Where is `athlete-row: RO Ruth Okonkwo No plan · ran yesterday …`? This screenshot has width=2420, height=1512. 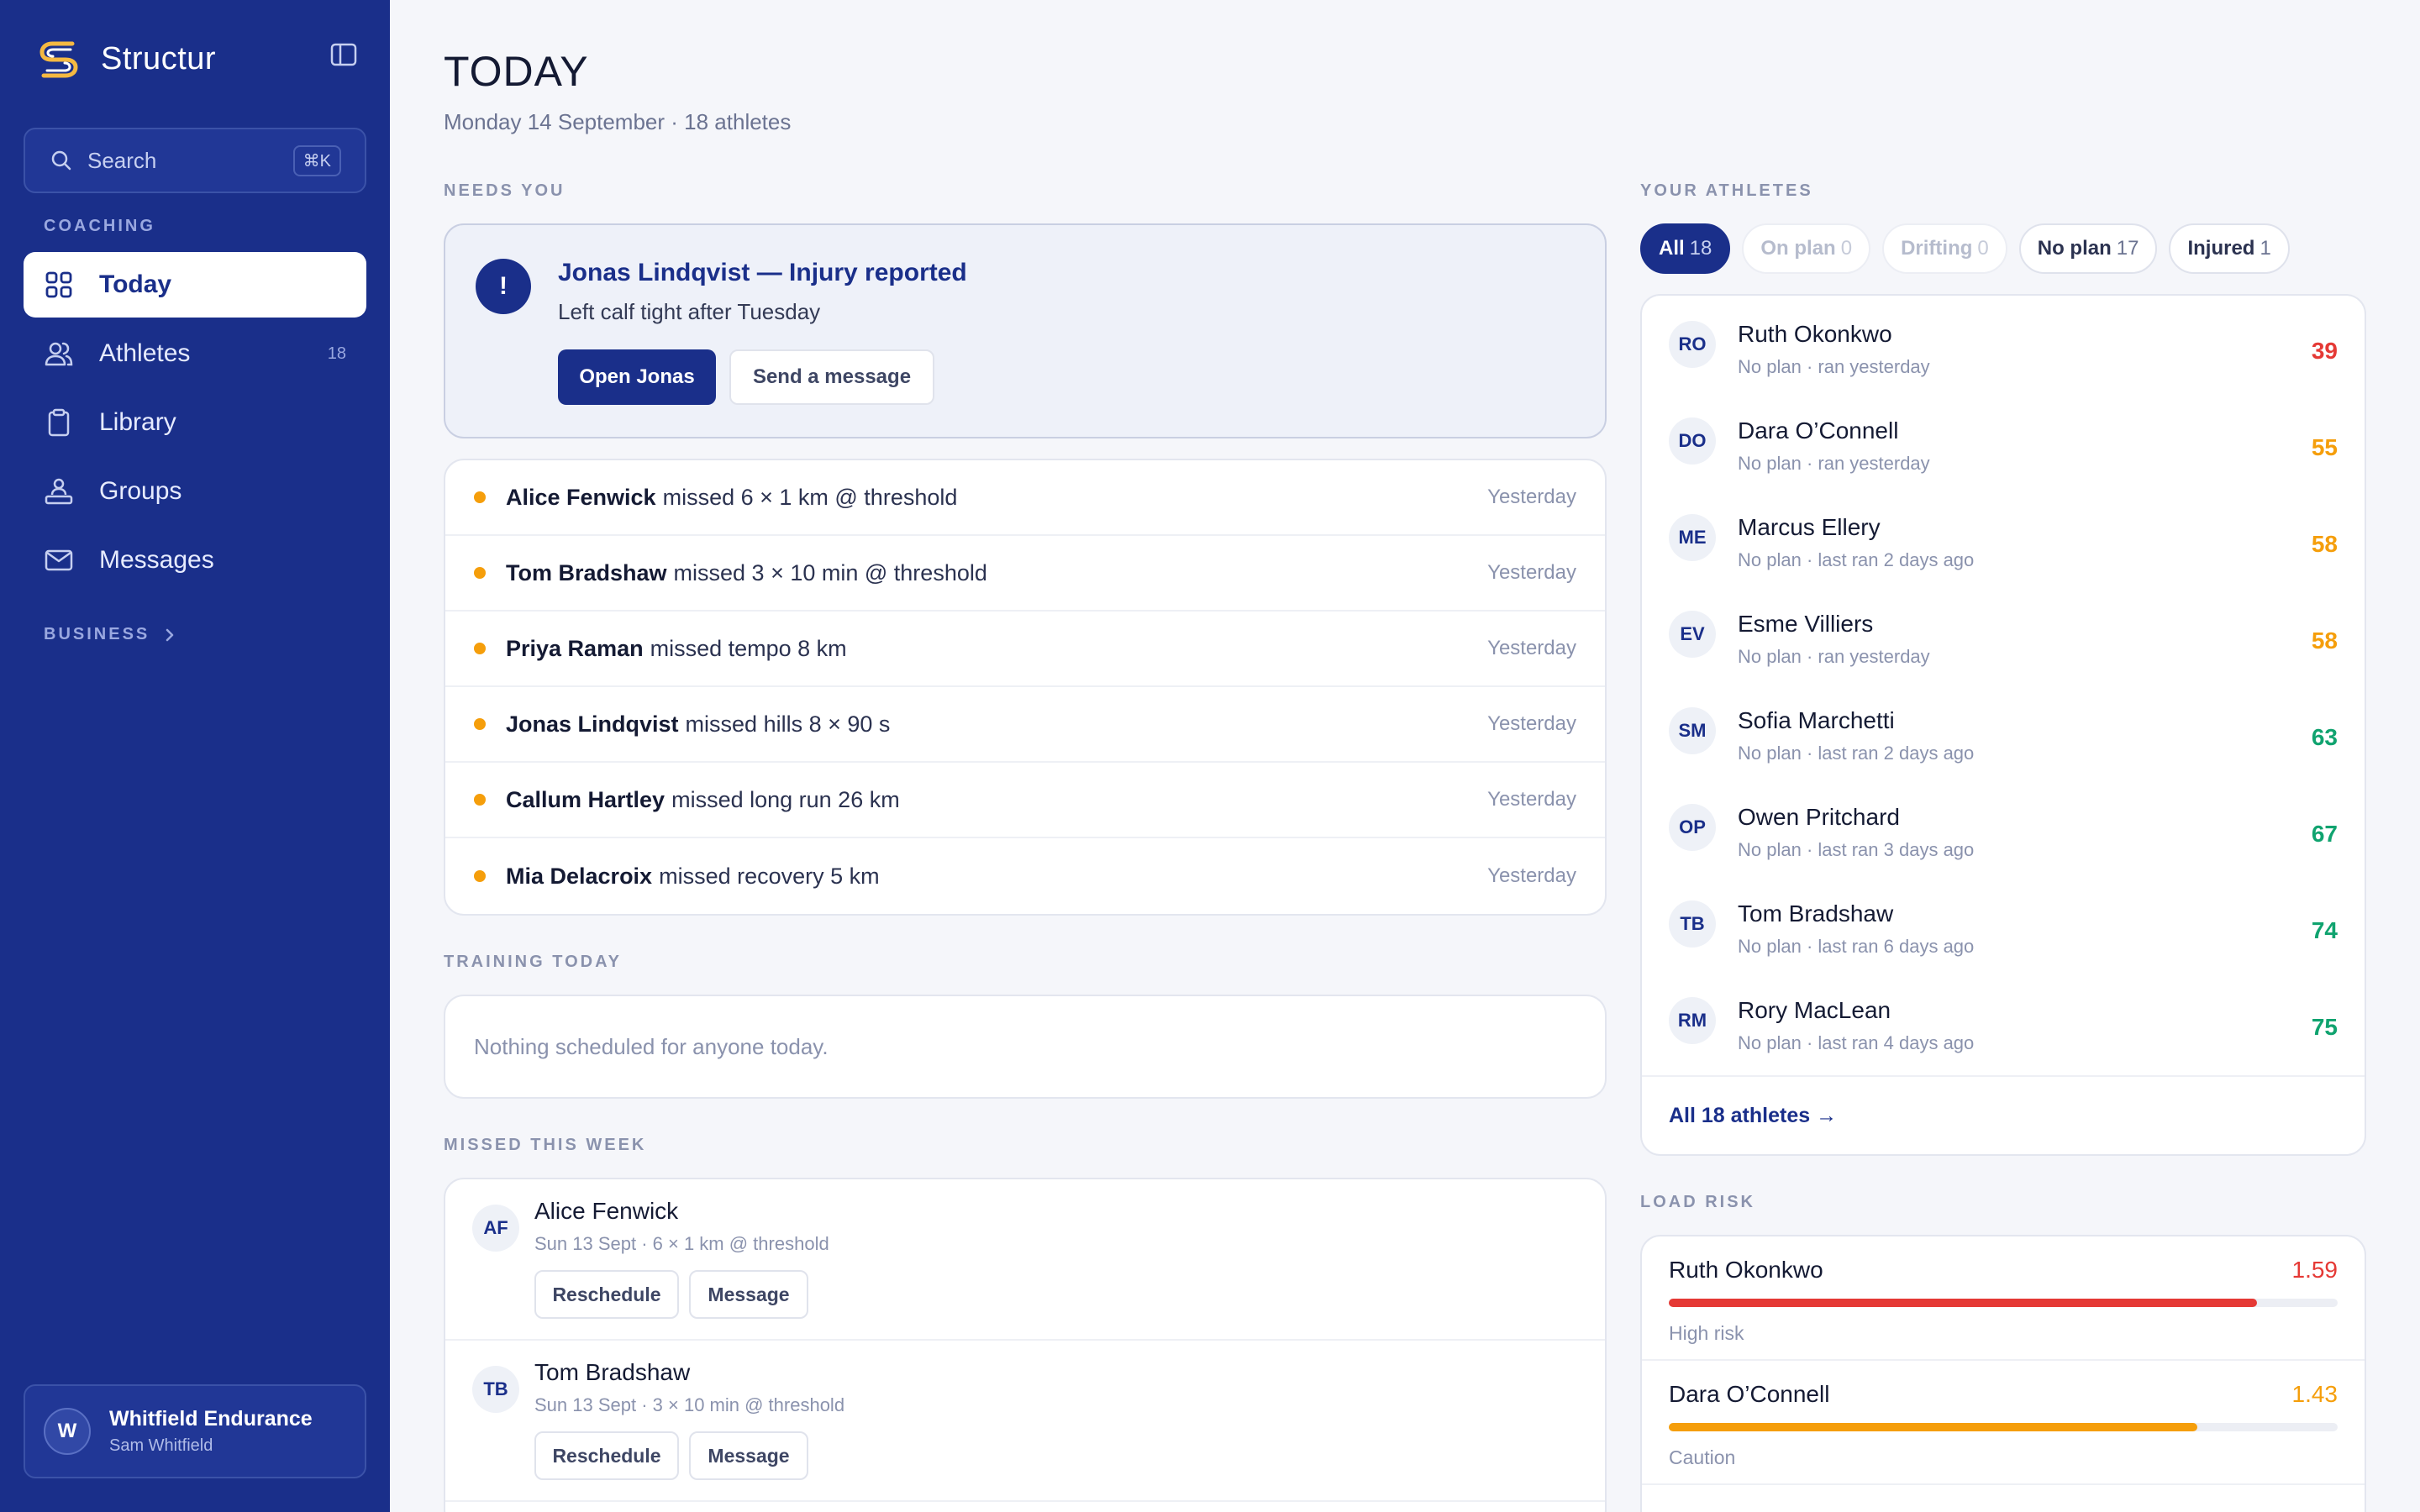
athlete-row: RO Ruth Okonkwo No plan · ran yesterday … is located at coordinates (2003, 344).